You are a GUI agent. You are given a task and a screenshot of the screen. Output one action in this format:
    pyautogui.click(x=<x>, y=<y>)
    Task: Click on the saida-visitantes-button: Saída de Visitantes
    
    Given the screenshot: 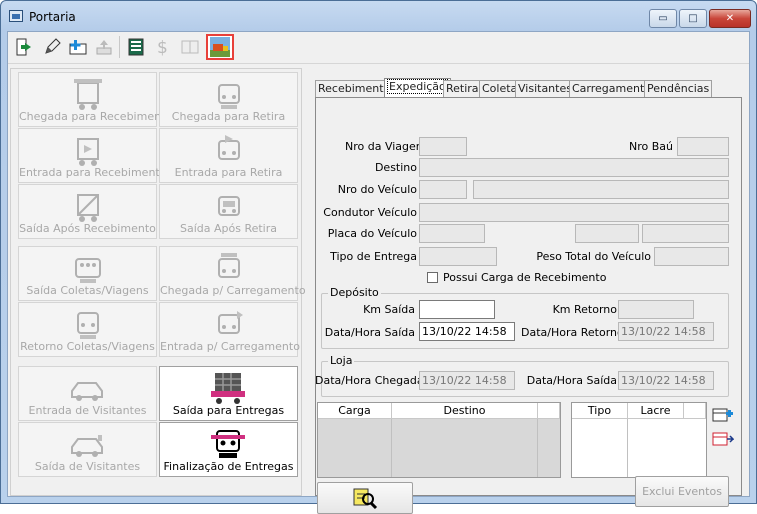 What is the action you would take?
    pyautogui.click(x=87, y=449)
    